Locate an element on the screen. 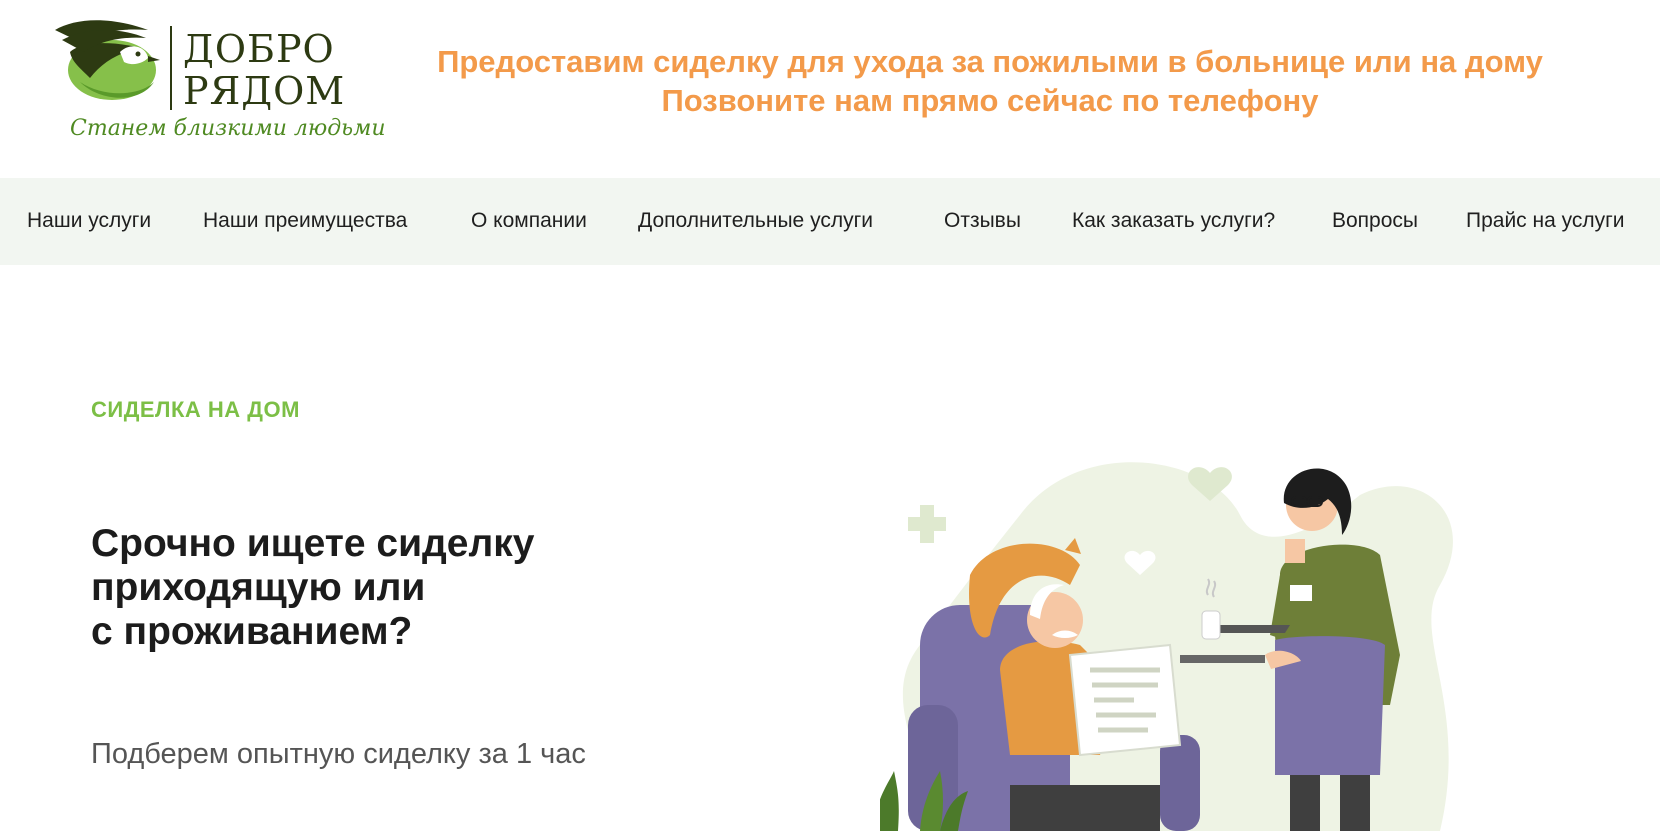  nav-item-about: О компании is located at coordinates (529, 221).